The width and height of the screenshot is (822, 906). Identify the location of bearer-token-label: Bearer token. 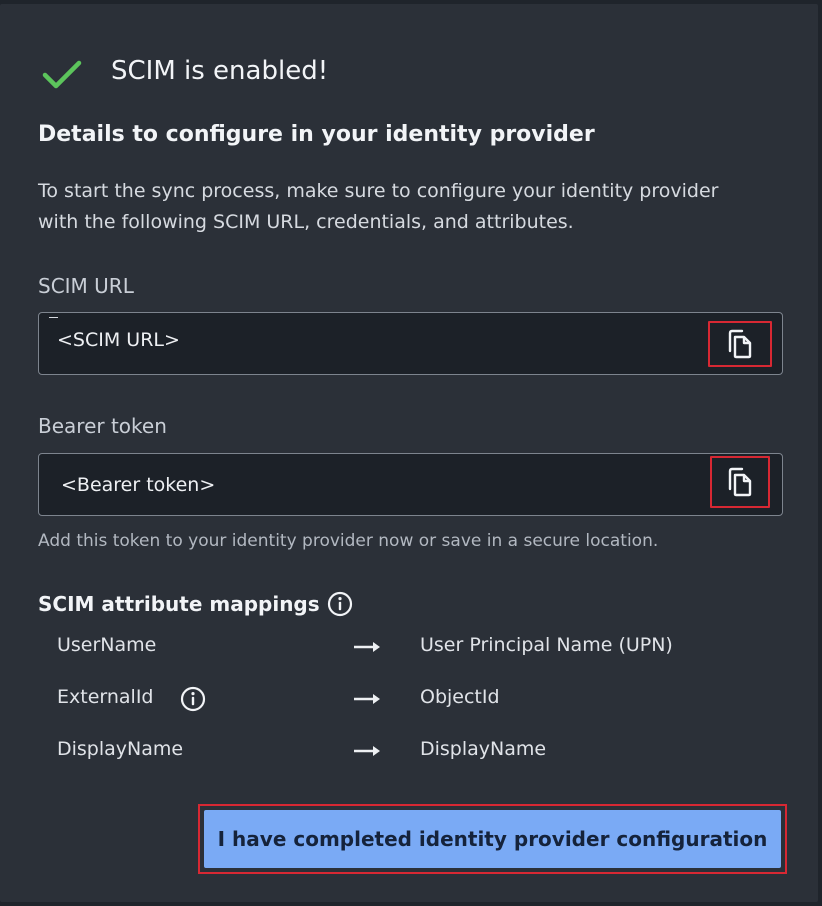
(102, 426).